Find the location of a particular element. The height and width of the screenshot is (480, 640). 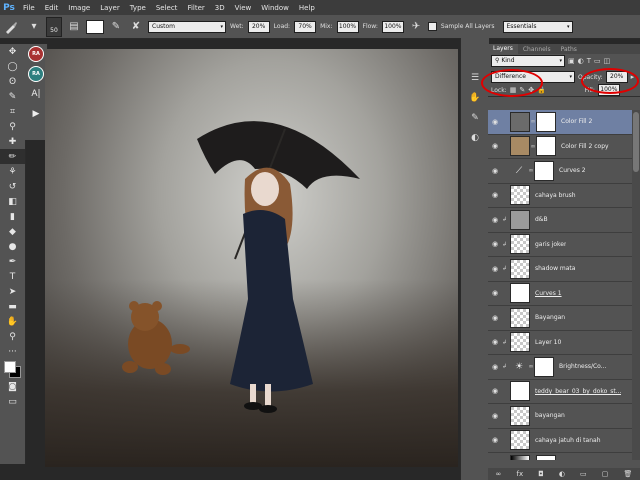

shape-tool-icon: ▬ is located at coordinates (12, 306).